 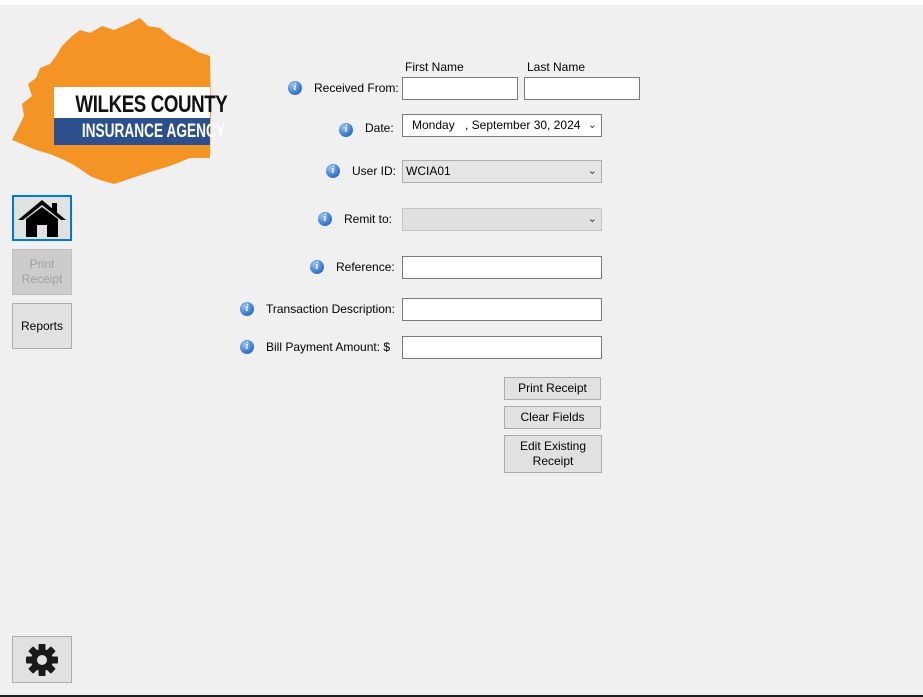 I want to click on first-name-header: First Name, so click(x=434, y=67).